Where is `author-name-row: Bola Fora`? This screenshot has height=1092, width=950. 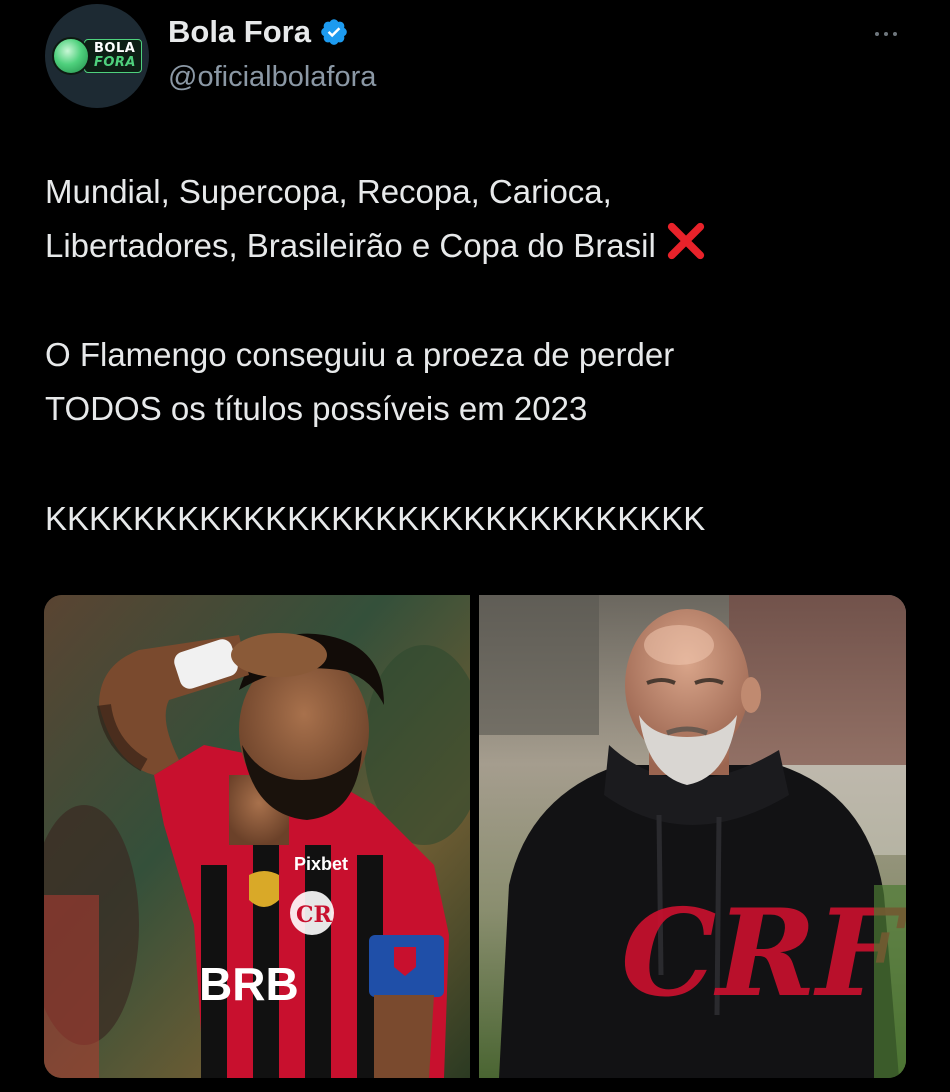
author-name-row: Bola Fora is located at coordinates (258, 32).